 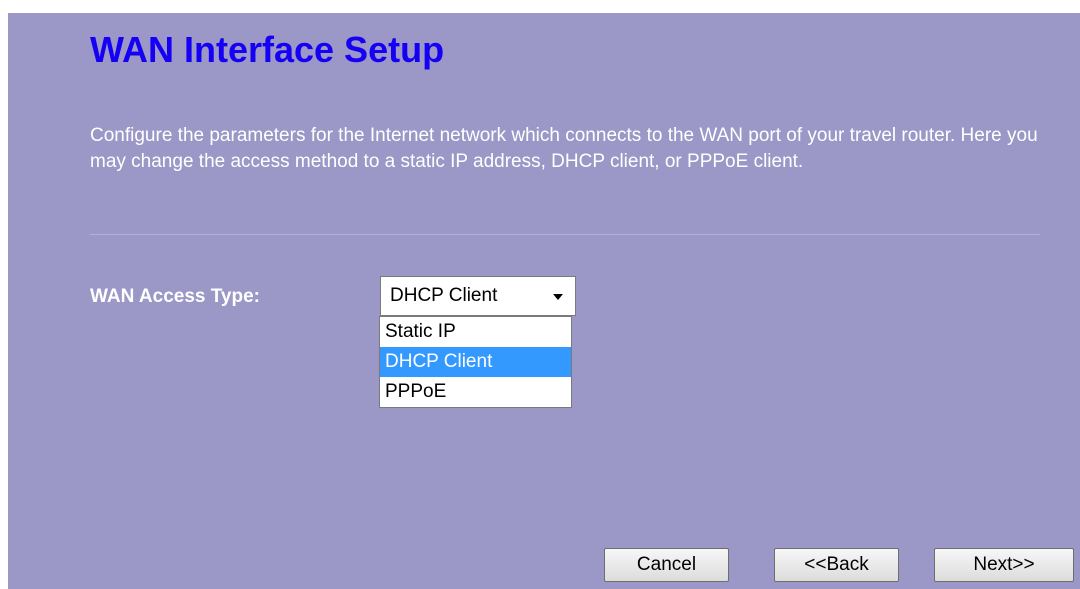 What do you see at coordinates (666, 565) in the screenshot?
I see `cancel-button: Cancel` at bounding box center [666, 565].